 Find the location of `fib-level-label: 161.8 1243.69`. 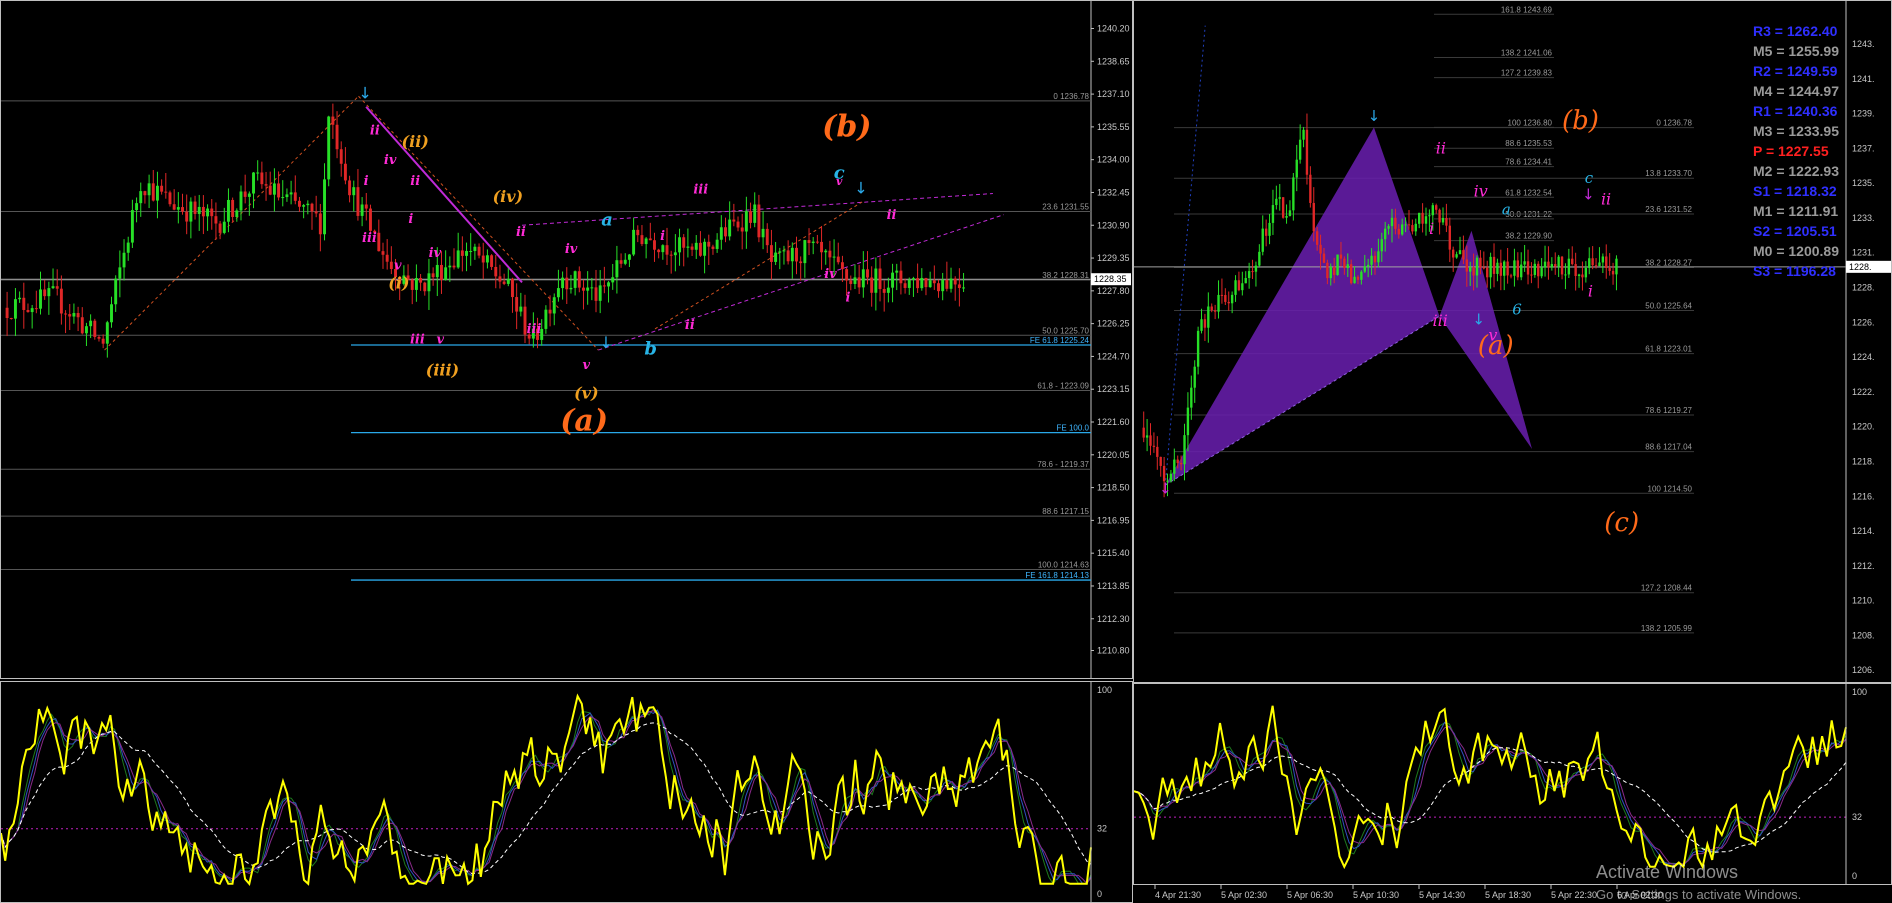

fib-level-label: 161.8 1243.69 is located at coordinates (1527, 9).